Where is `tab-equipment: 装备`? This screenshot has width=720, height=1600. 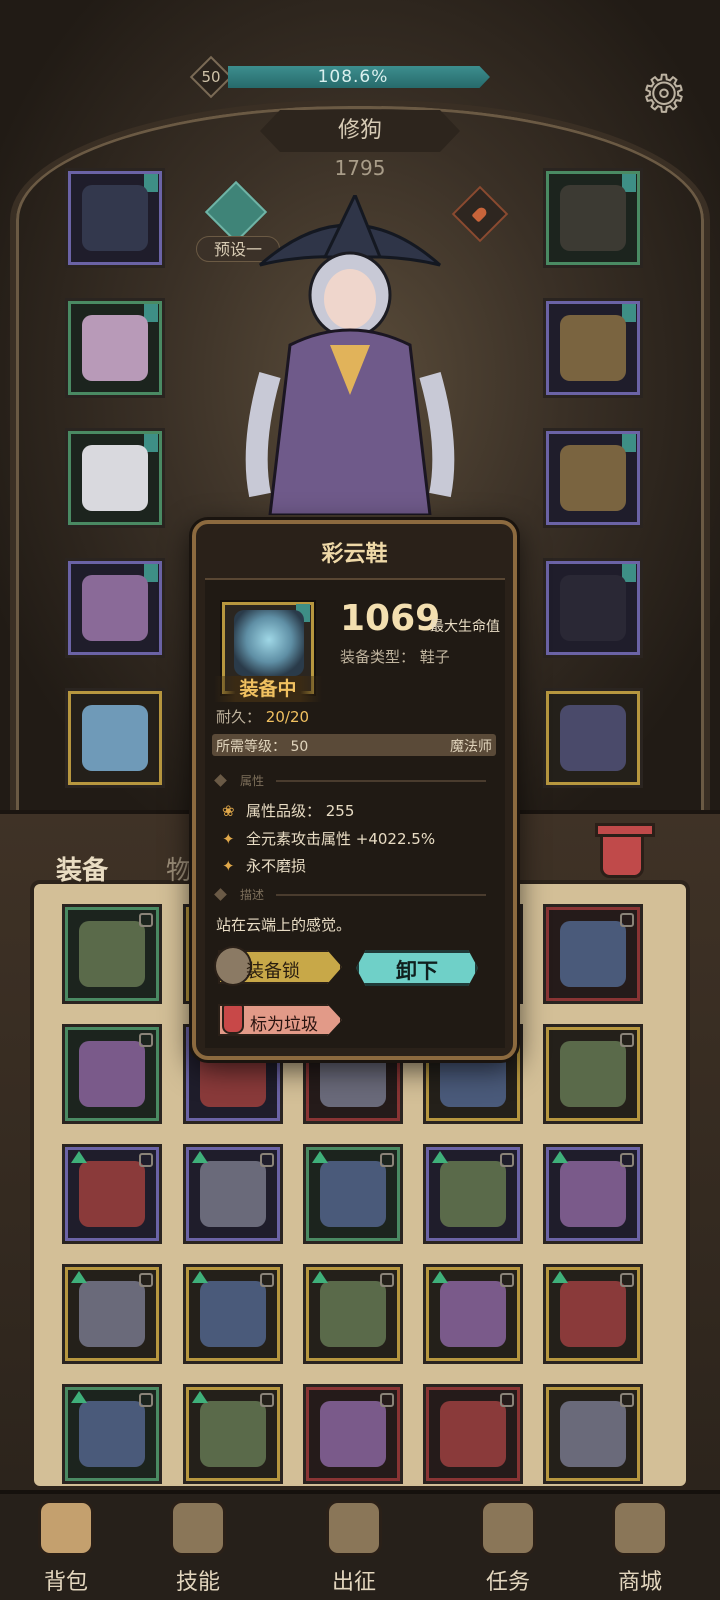
tab-equipment: 装备 is located at coordinates (82, 868).